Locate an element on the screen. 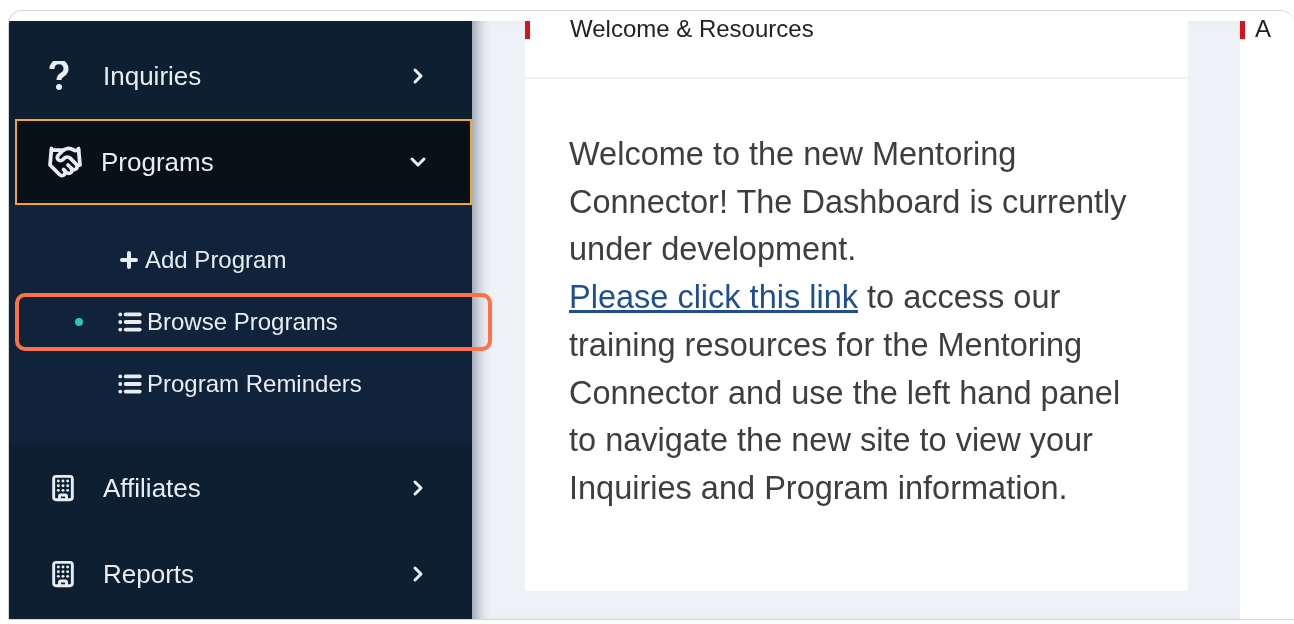 The height and width of the screenshot is (624, 1294). submenu-item: Add Program is located at coordinates (253, 260).